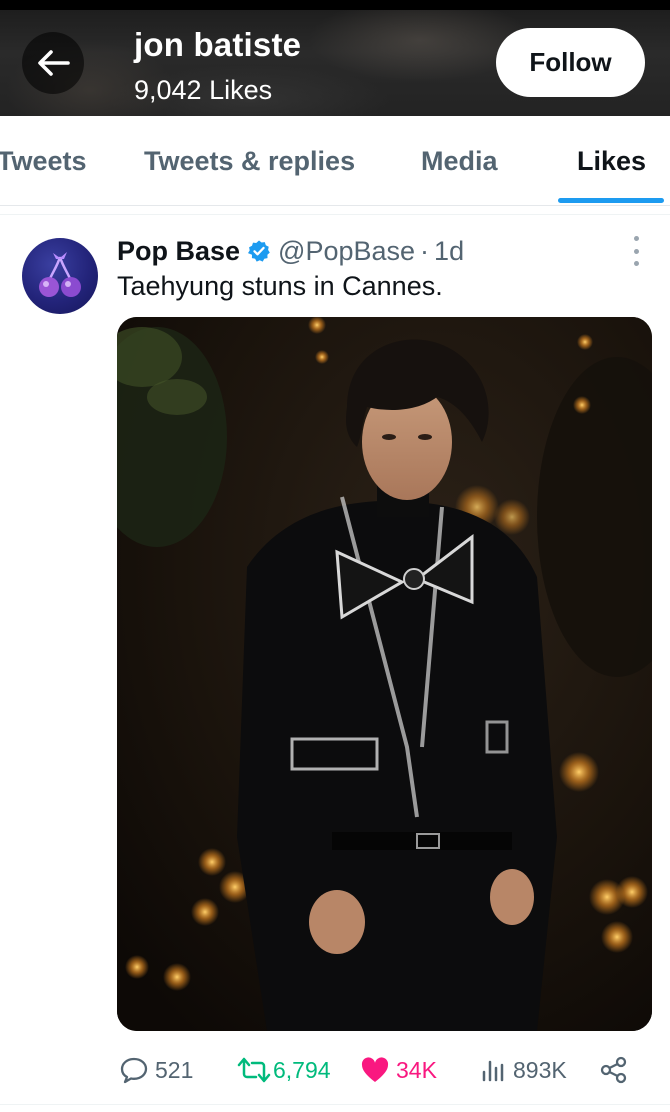  Describe the element at coordinates (375, 1069) in the screenshot. I see `heart-filled-icon` at that location.